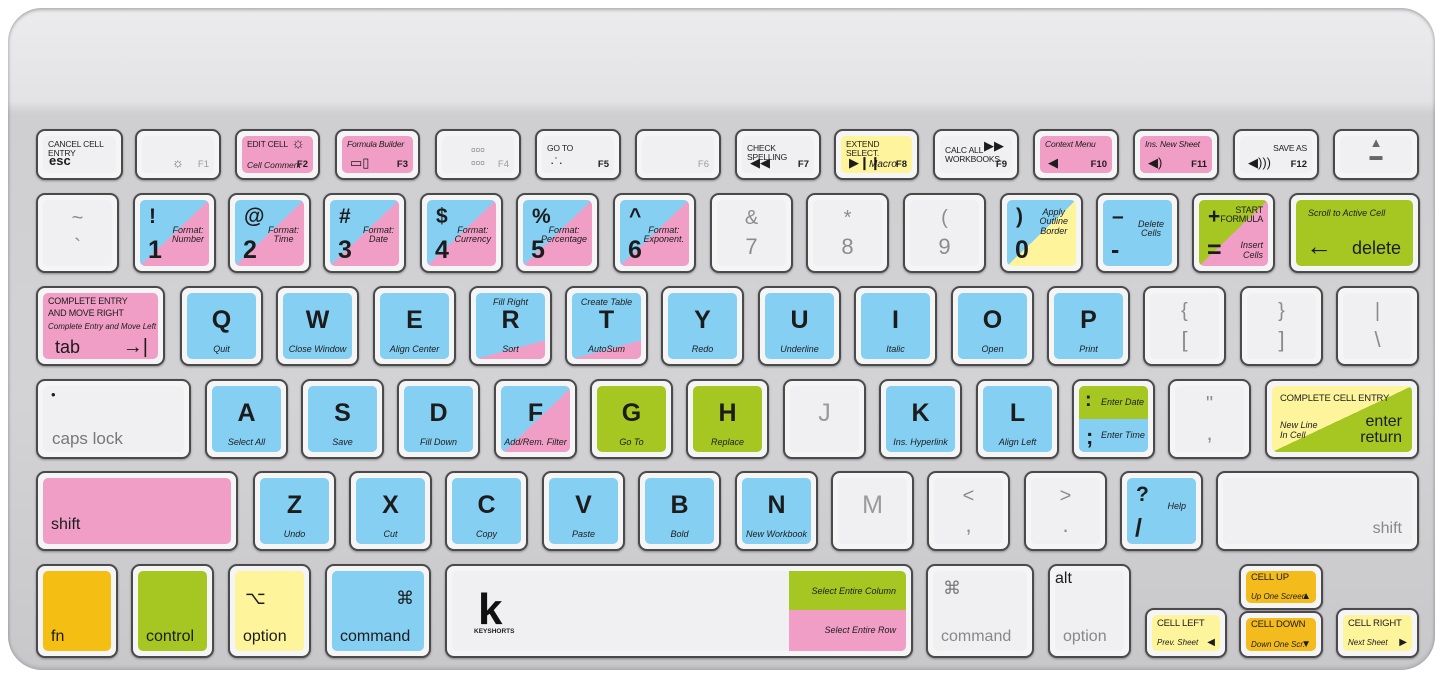 The height and width of the screenshot is (678, 1443). I want to click on key-6: ^ 6 Format: Exponent., so click(654, 233).